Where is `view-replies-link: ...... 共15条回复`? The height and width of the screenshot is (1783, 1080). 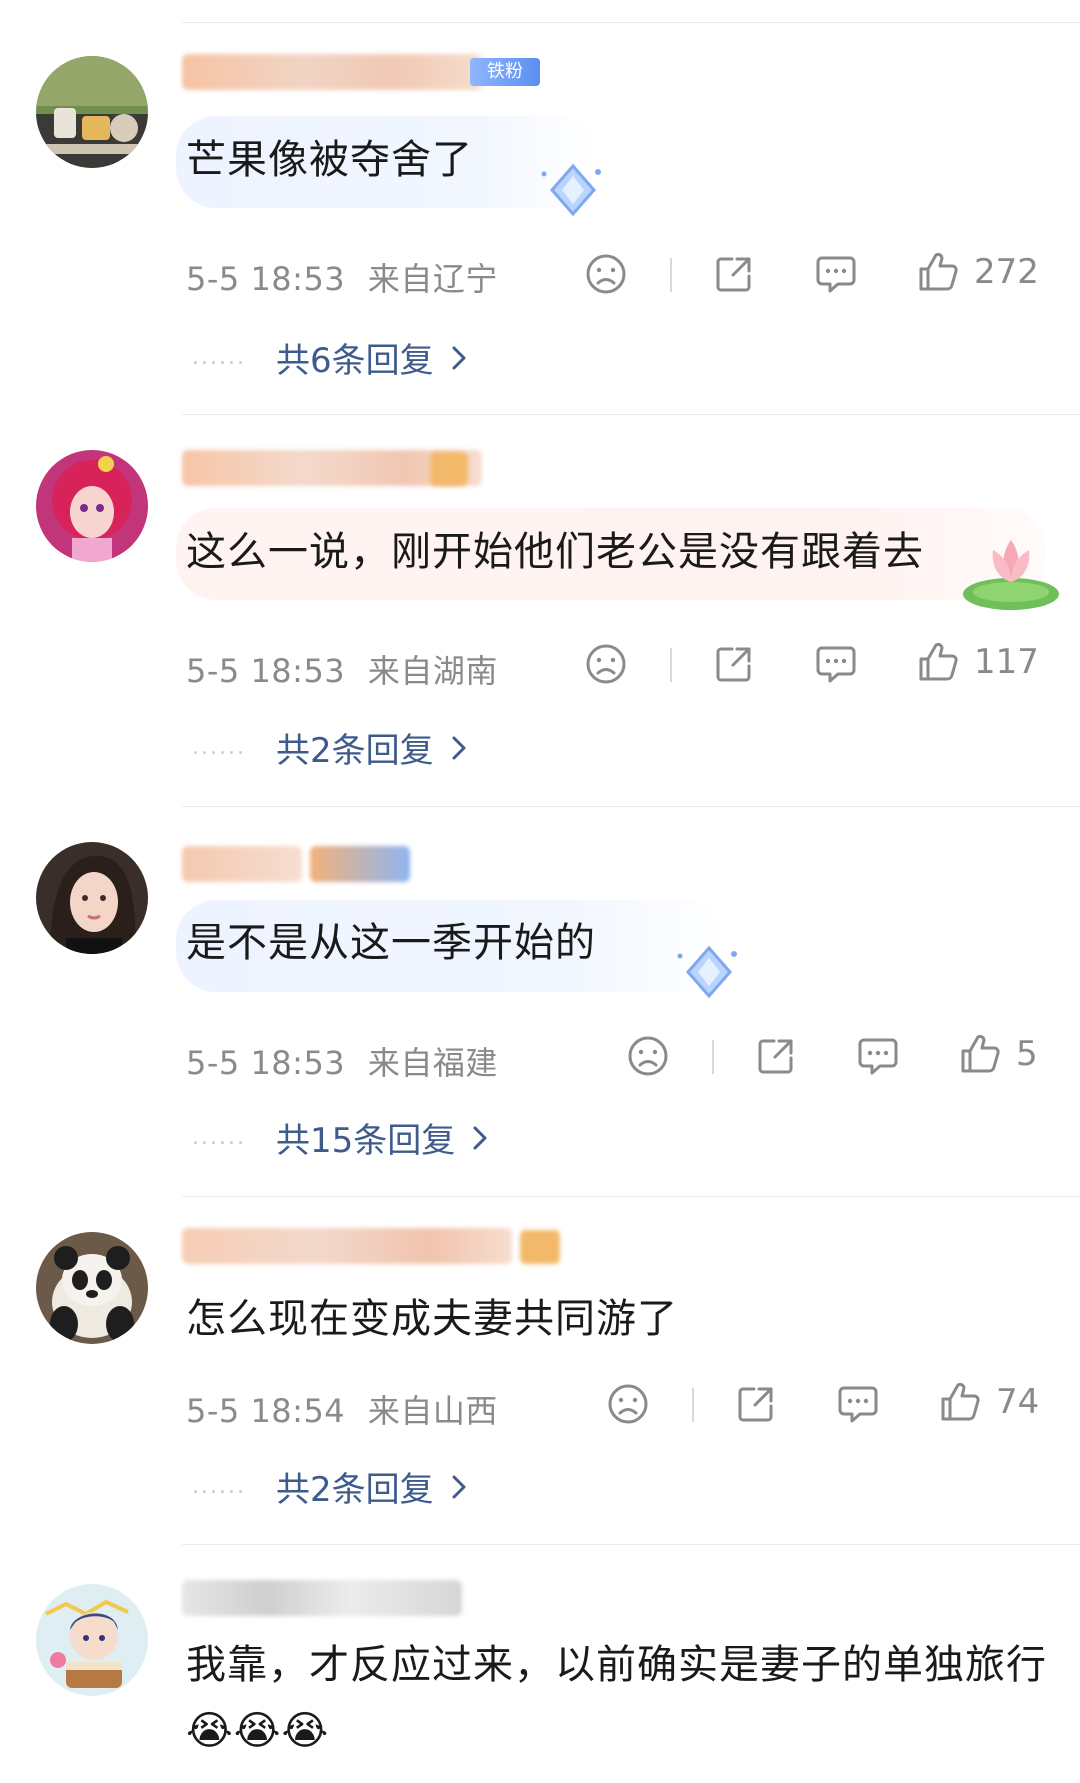 view-replies-link: ...... 共15条回复 is located at coordinates (340, 1137).